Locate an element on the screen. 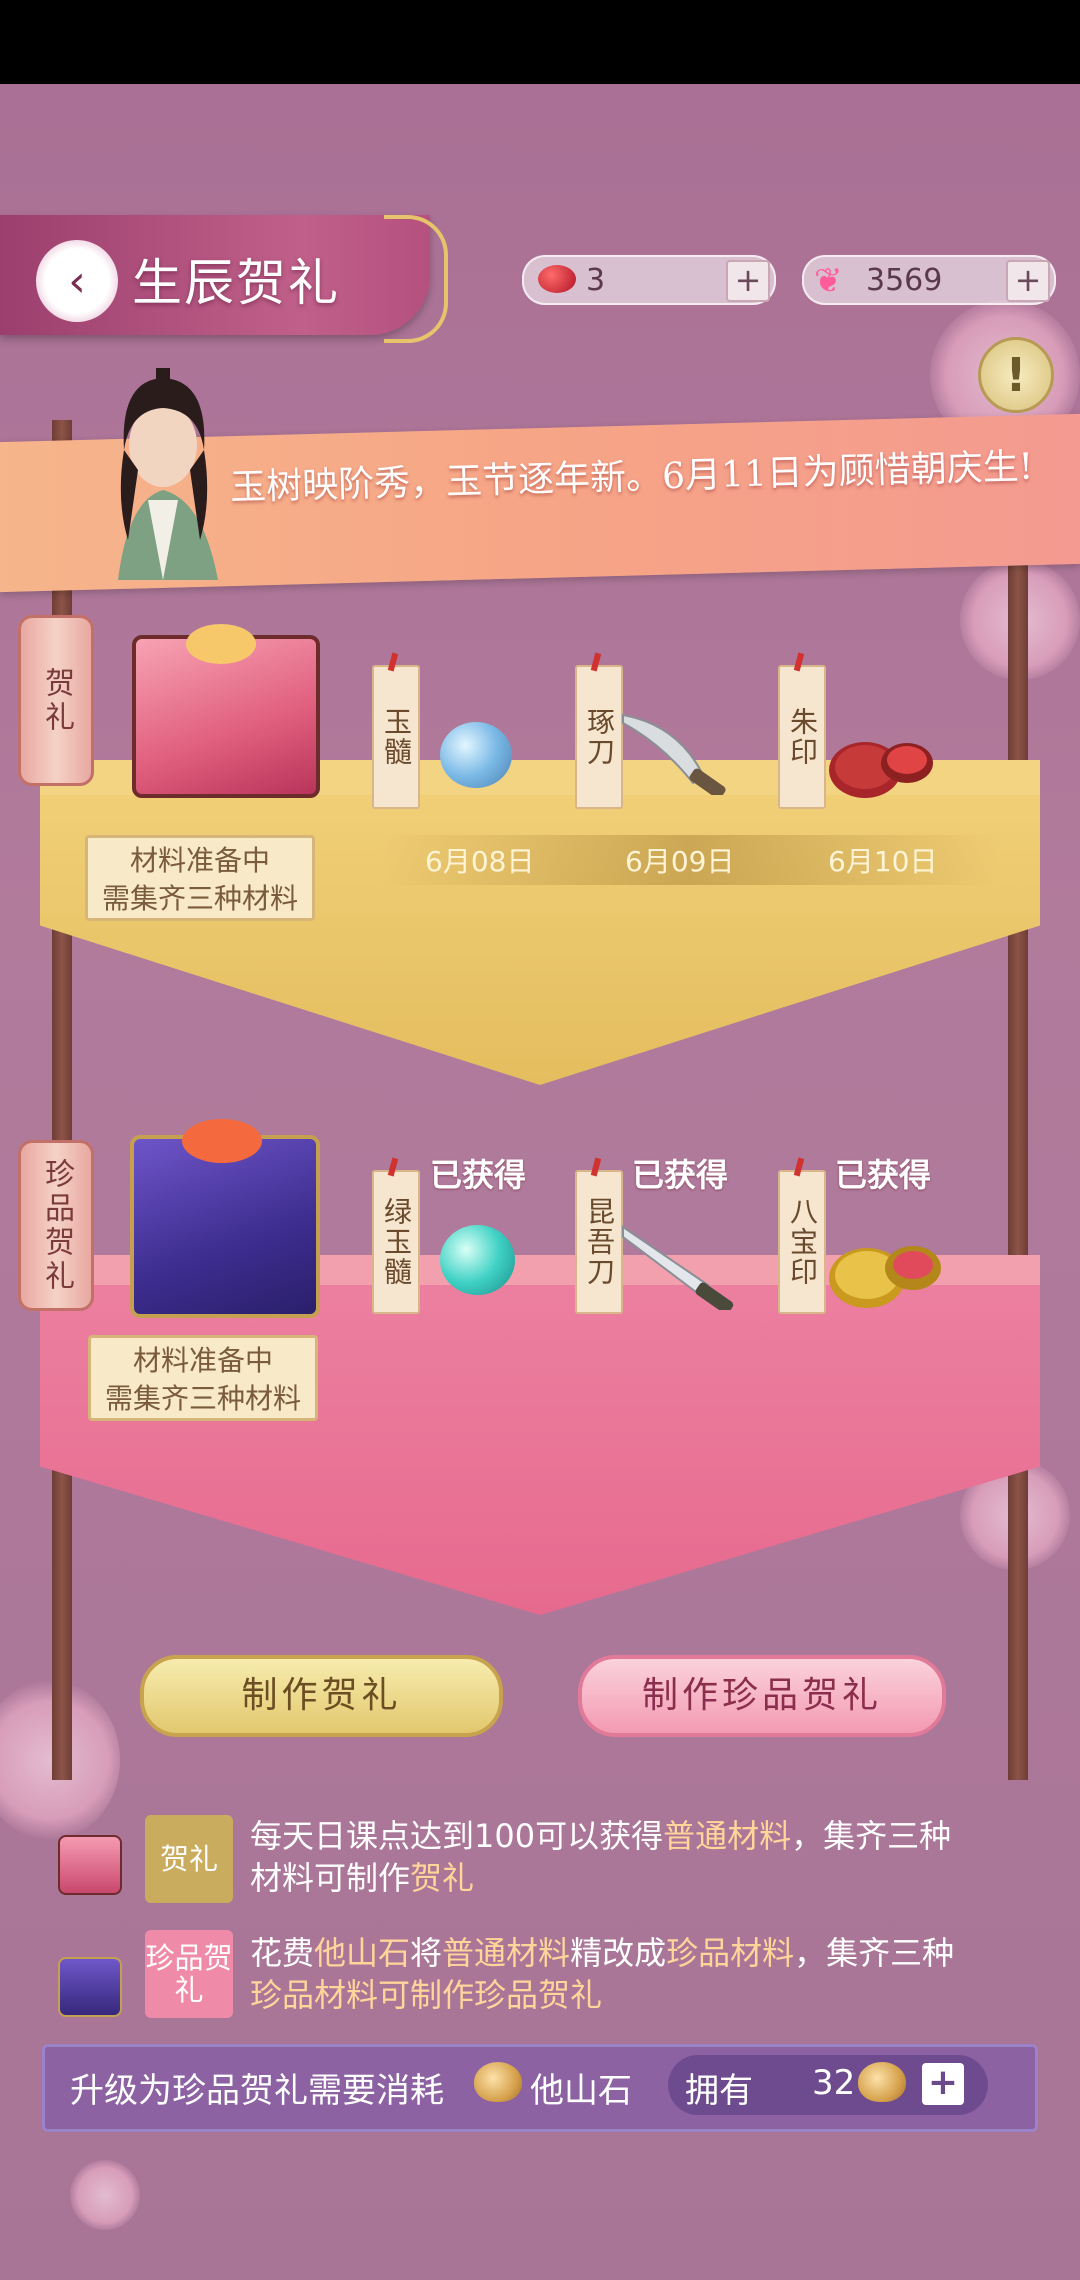 The width and height of the screenshot is (1080, 2280). status-bar is located at coordinates (540, 42).